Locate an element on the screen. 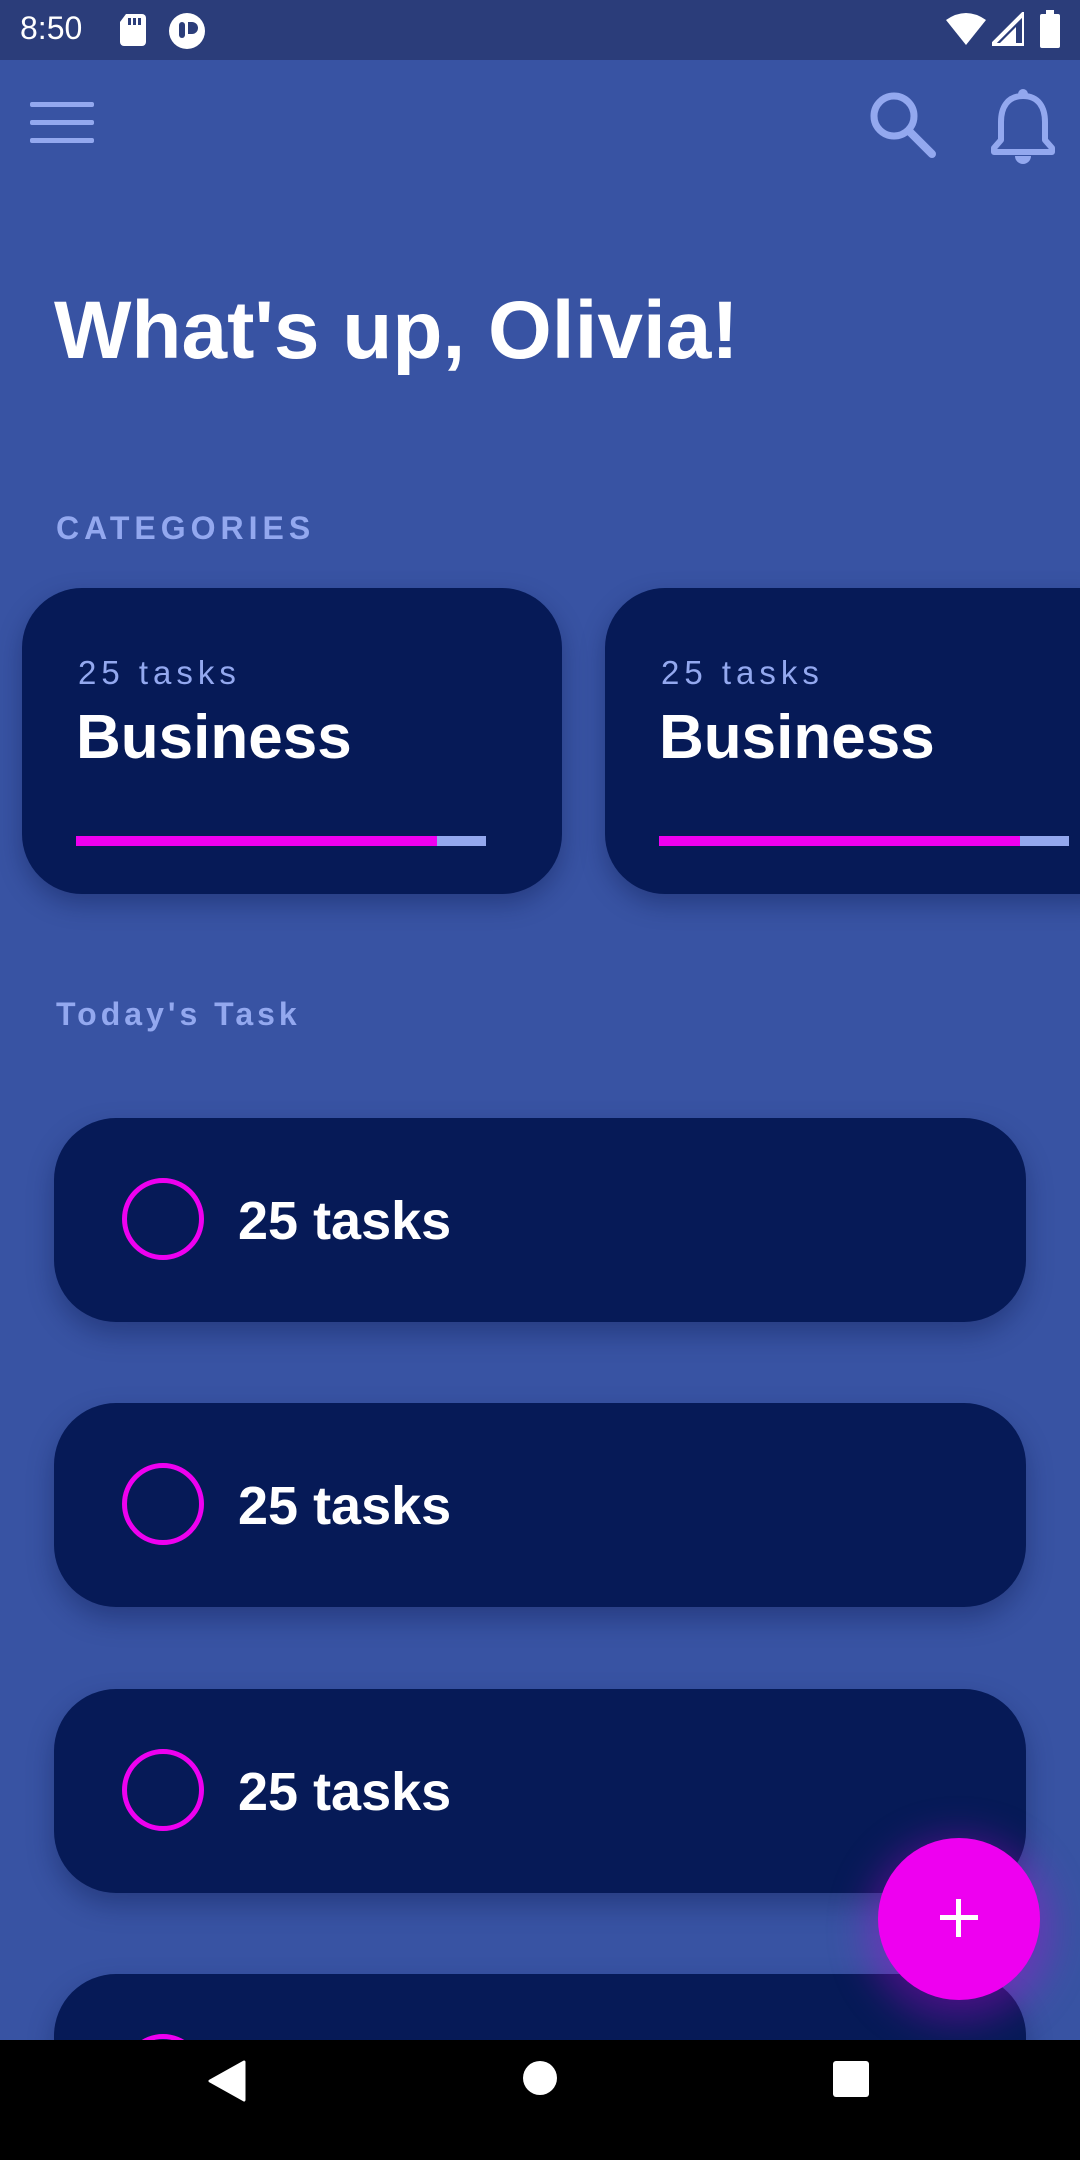 This screenshot has height=2160, width=1080. add-task-button is located at coordinates (959, 1919).